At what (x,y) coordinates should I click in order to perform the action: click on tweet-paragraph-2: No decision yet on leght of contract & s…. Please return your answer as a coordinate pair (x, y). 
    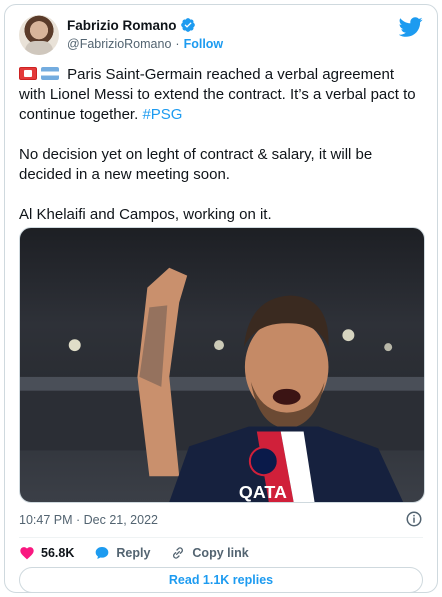
    Looking at the image, I should click on (196, 164).